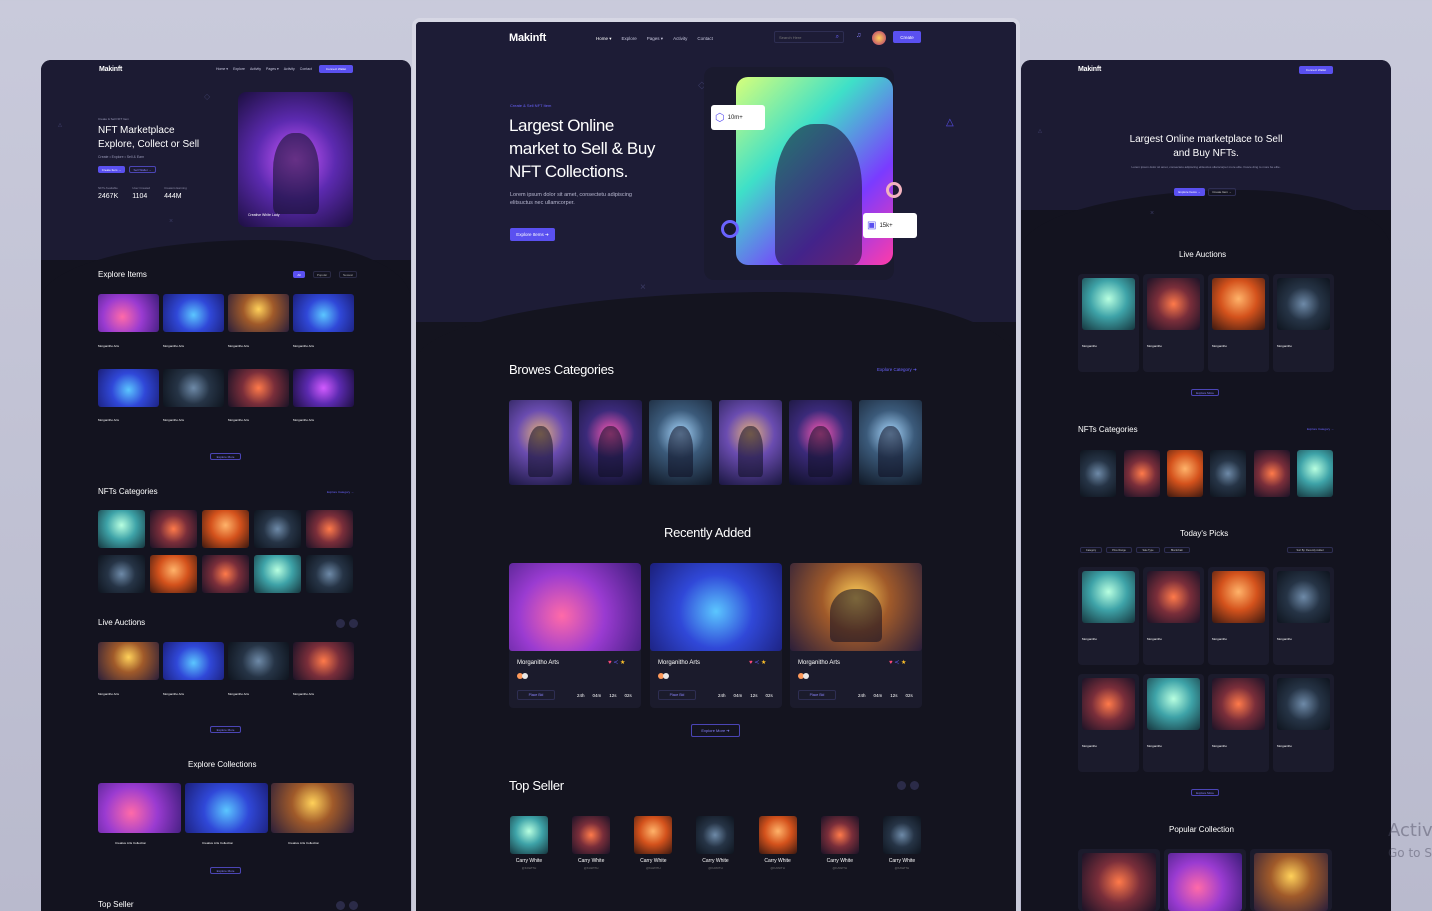 This screenshot has height=911, width=1432. What do you see at coordinates (1189, 192) in the screenshot?
I see `explore-items-button: Explore Items →` at bounding box center [1189, 192].